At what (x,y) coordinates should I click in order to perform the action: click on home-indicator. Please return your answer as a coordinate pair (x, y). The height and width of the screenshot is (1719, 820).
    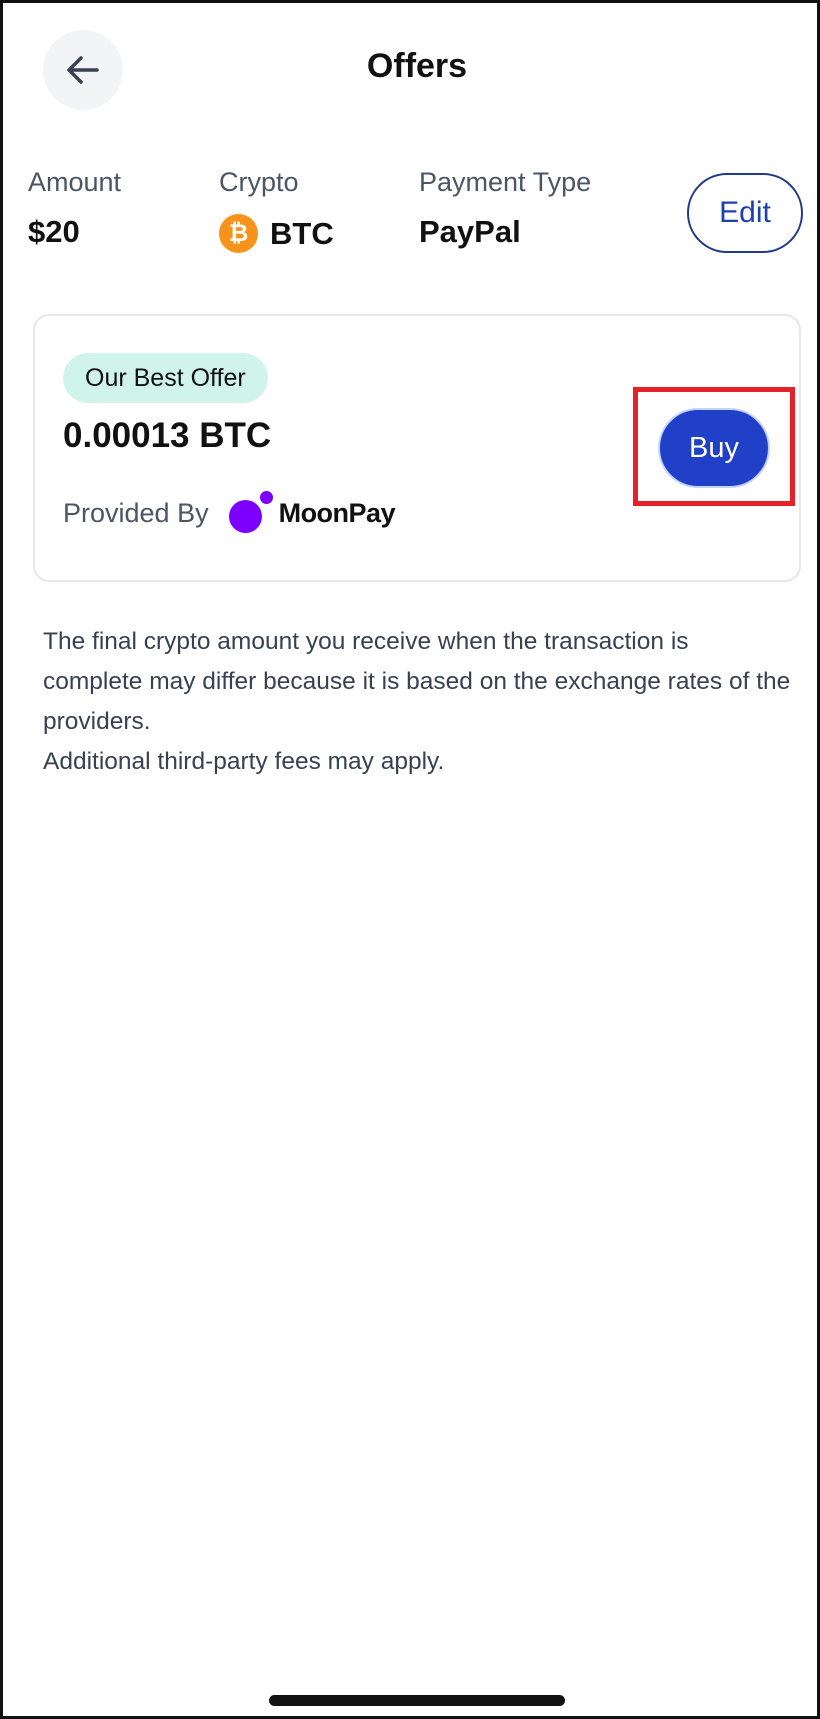
    Looking at the image, I should click on (417, 1700).